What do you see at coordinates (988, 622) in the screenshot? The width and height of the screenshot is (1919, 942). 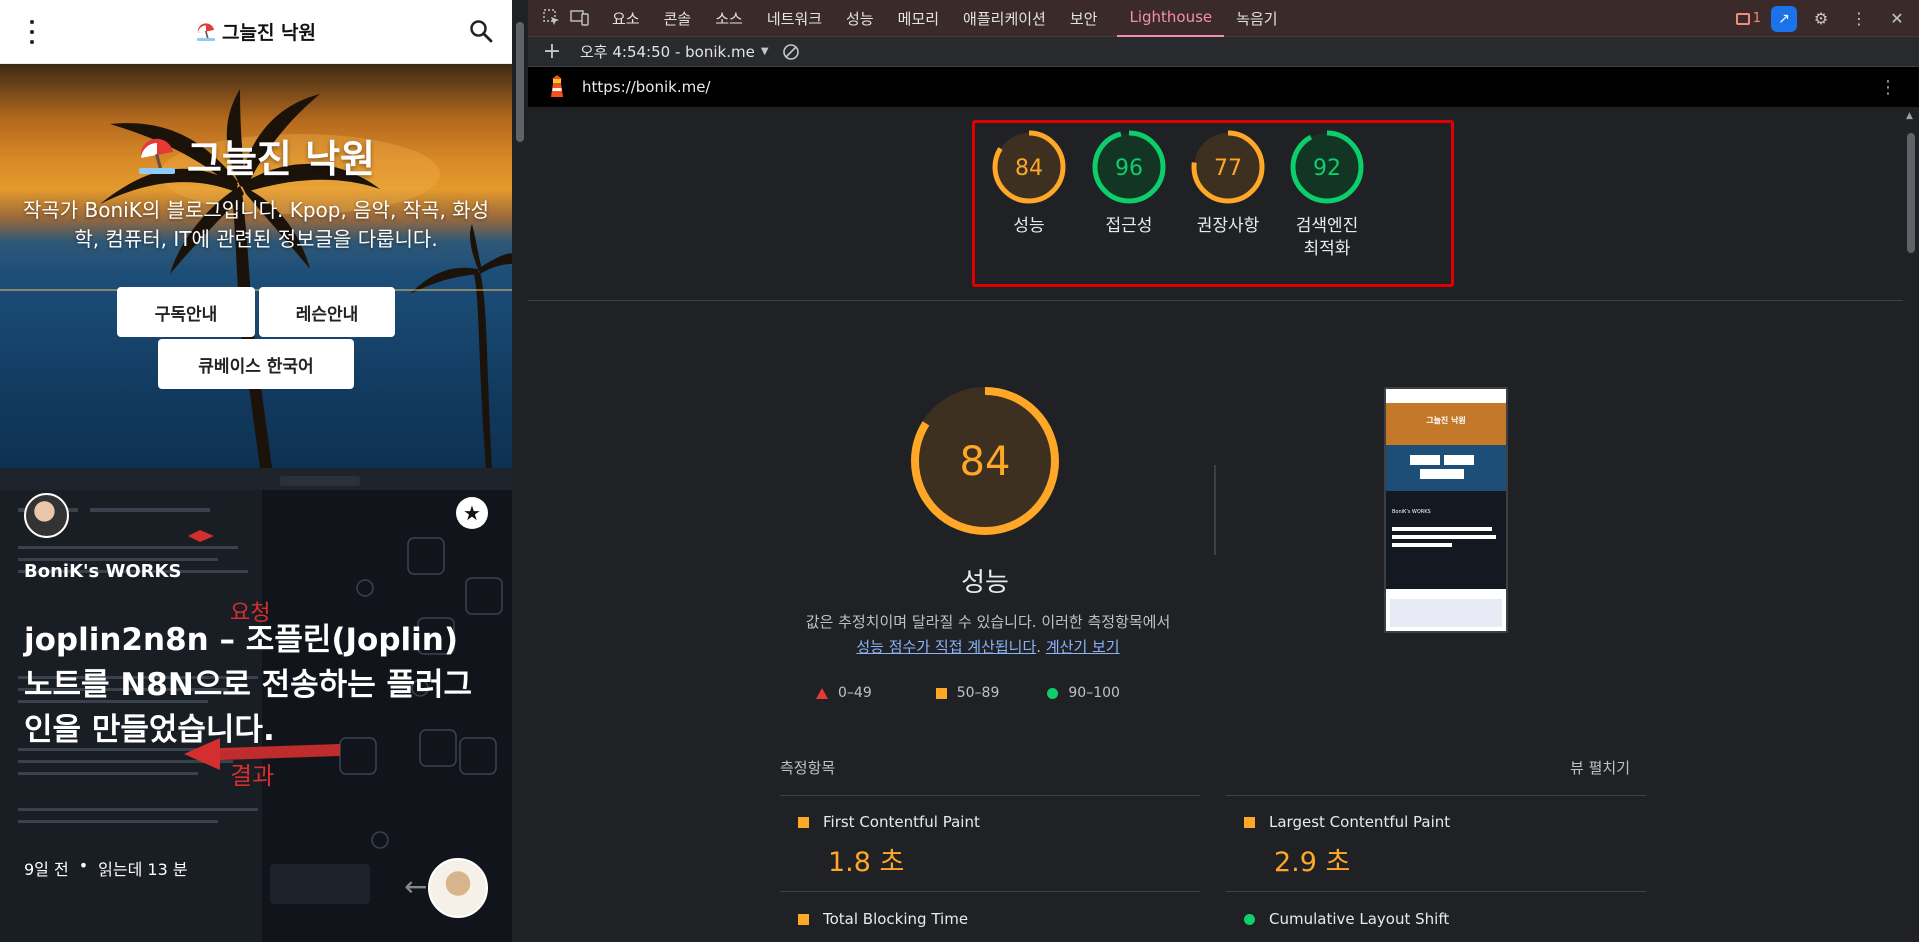 I see `description-text: 값은 추정치이며 달라질 수 있습니다. 이러한 측정항목에서` at bounding box center [988, 622].